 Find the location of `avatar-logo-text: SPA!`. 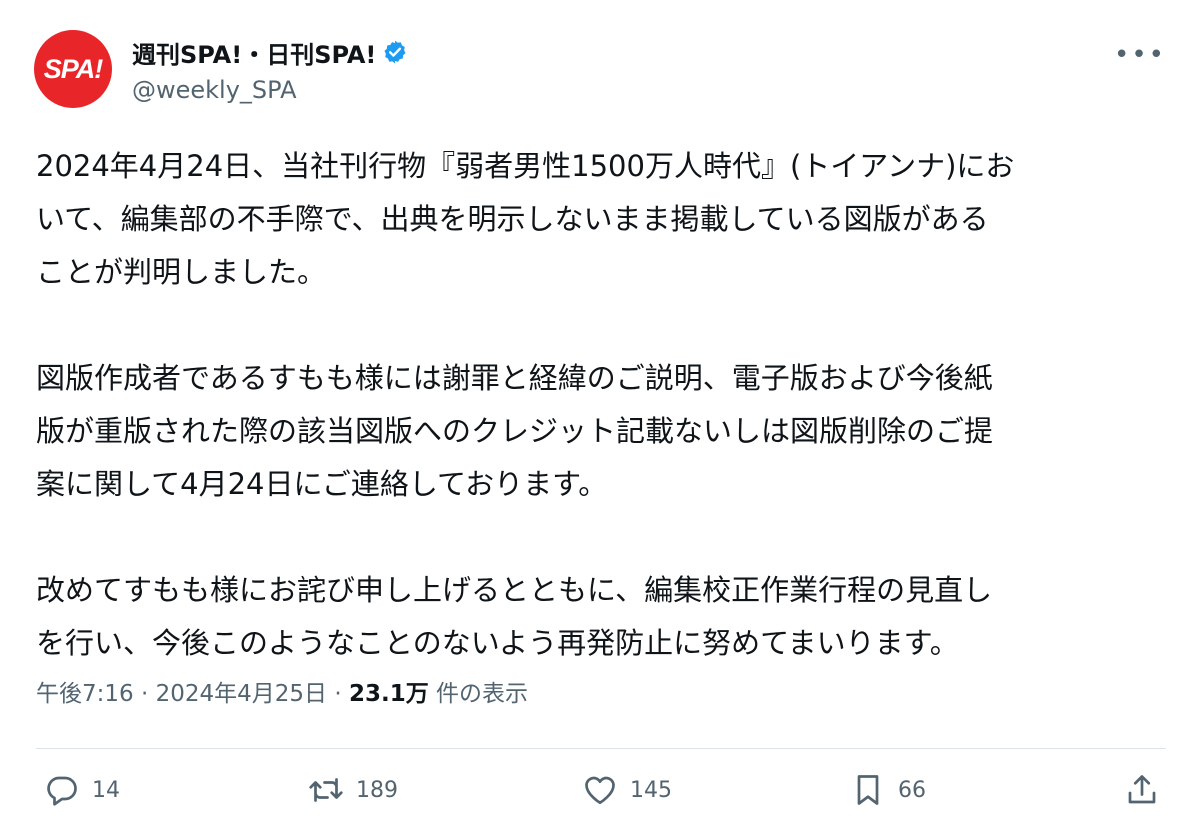

avatar-logo-text: SPA! is located at coordinates (73, 68).